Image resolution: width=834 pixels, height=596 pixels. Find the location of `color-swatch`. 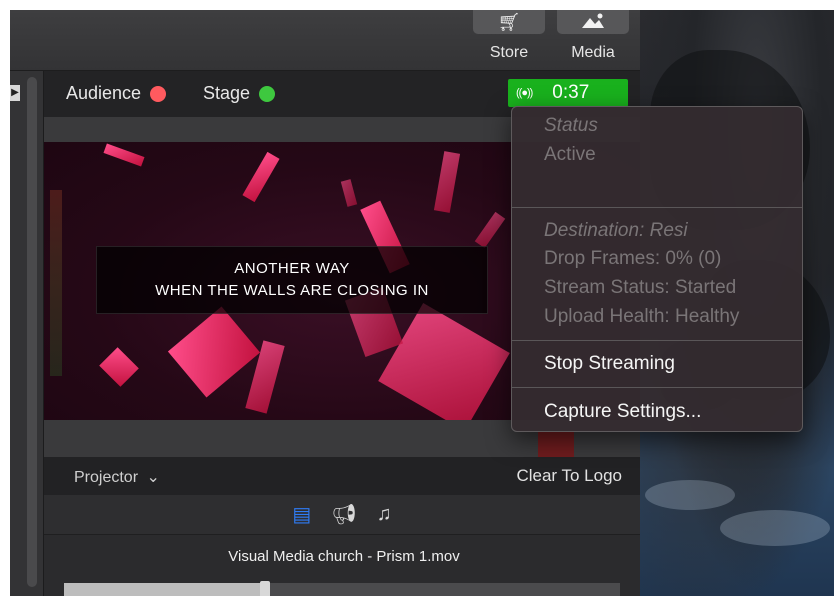

color-swatch is located at coordinates (556, 444).